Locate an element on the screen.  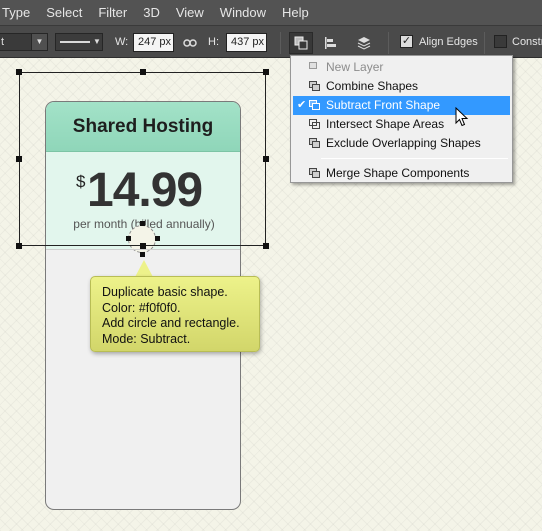
menu-item-new-layer: New Layer is located at coordinates (401, 67).